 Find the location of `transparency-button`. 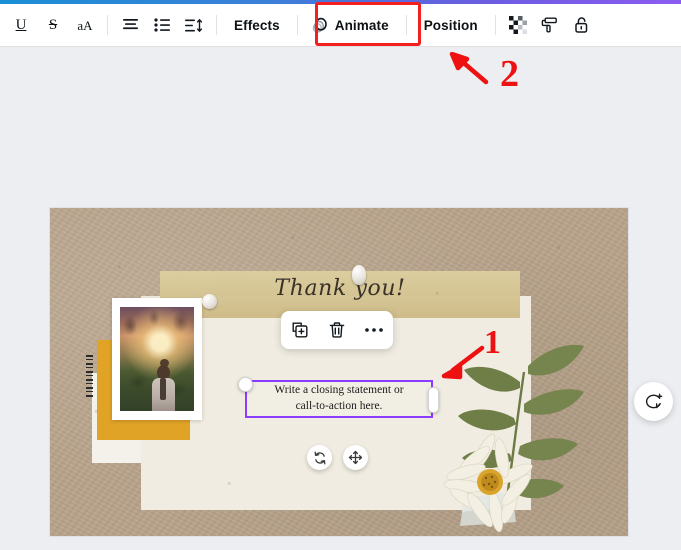

transparency-button is located at coordinates (518, 25).